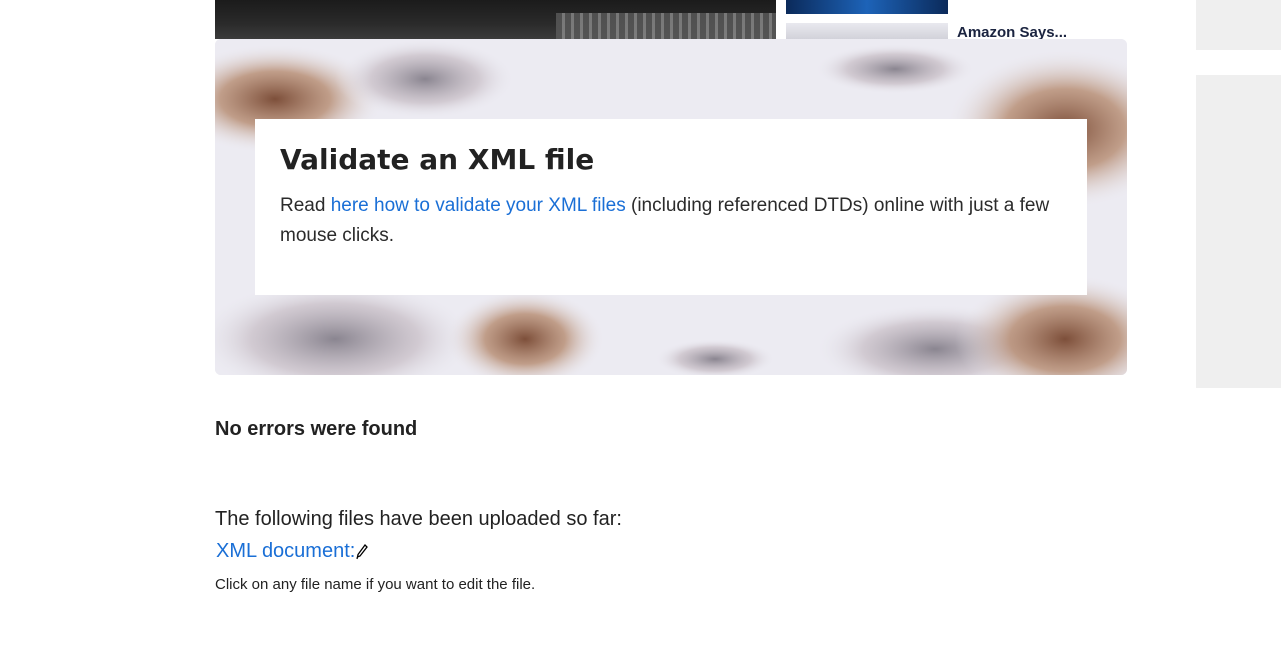  I want to click on validation-result: No errors were found, so click(316, 429).